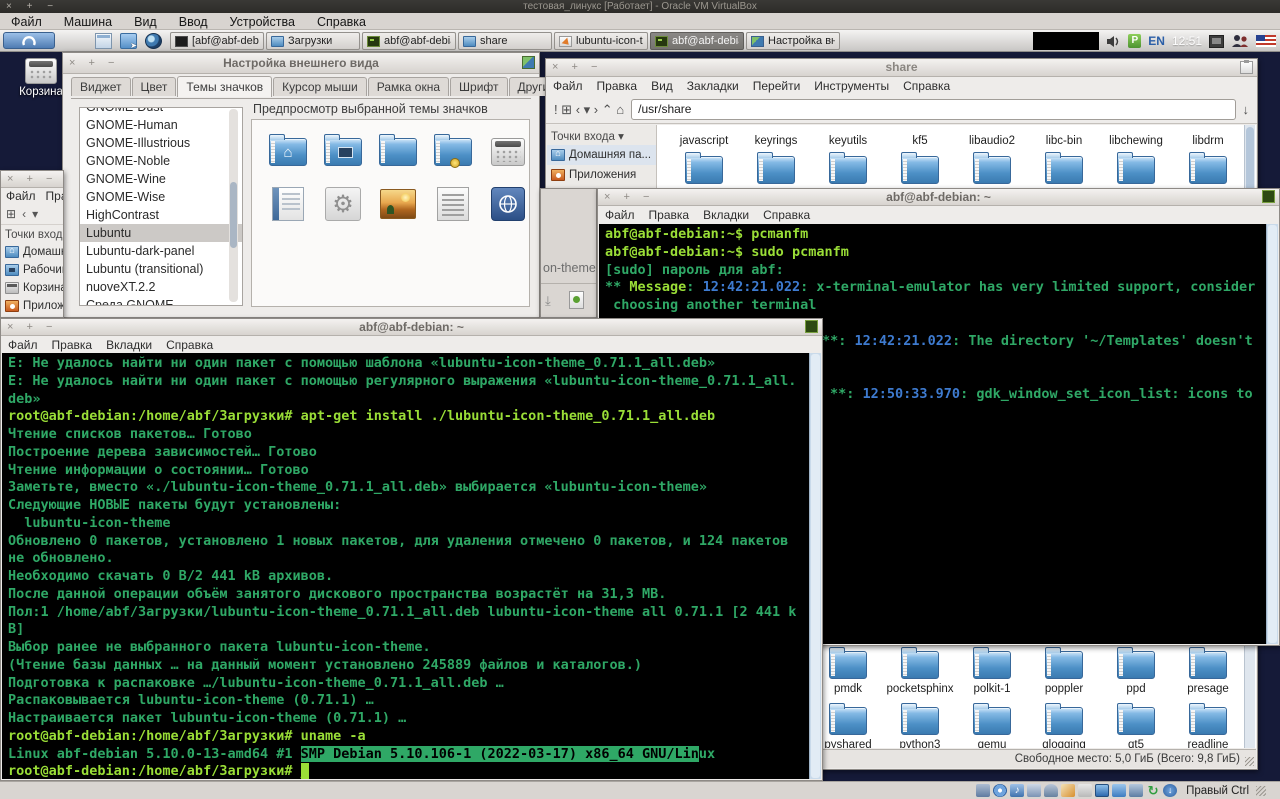 The image size is (1280, 799). What do you see at coordinates (1208, 141) in the screenshot?
I see `folder-item: libdrm` at bounding box center [1208, 141].